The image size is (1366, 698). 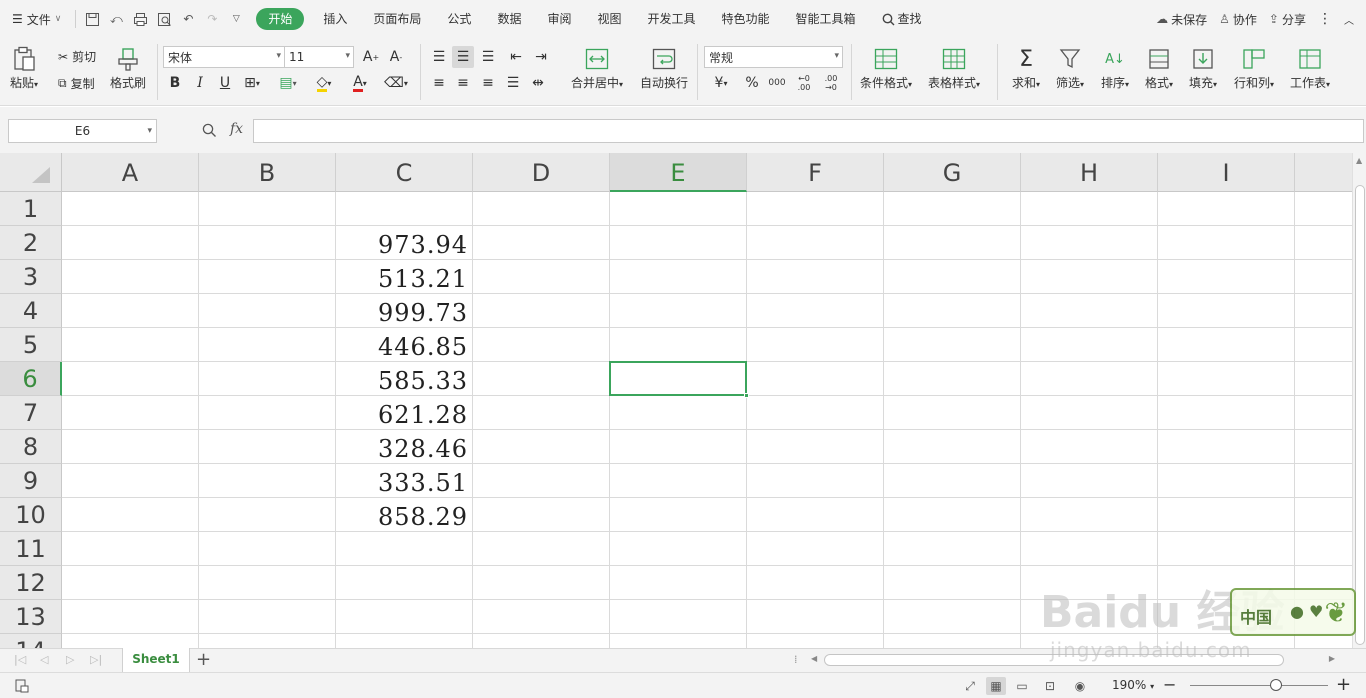 What do you see at coordinates (175, 83) in the screenshot?
I see `bold-button: B` at bounding box center [175, 83].